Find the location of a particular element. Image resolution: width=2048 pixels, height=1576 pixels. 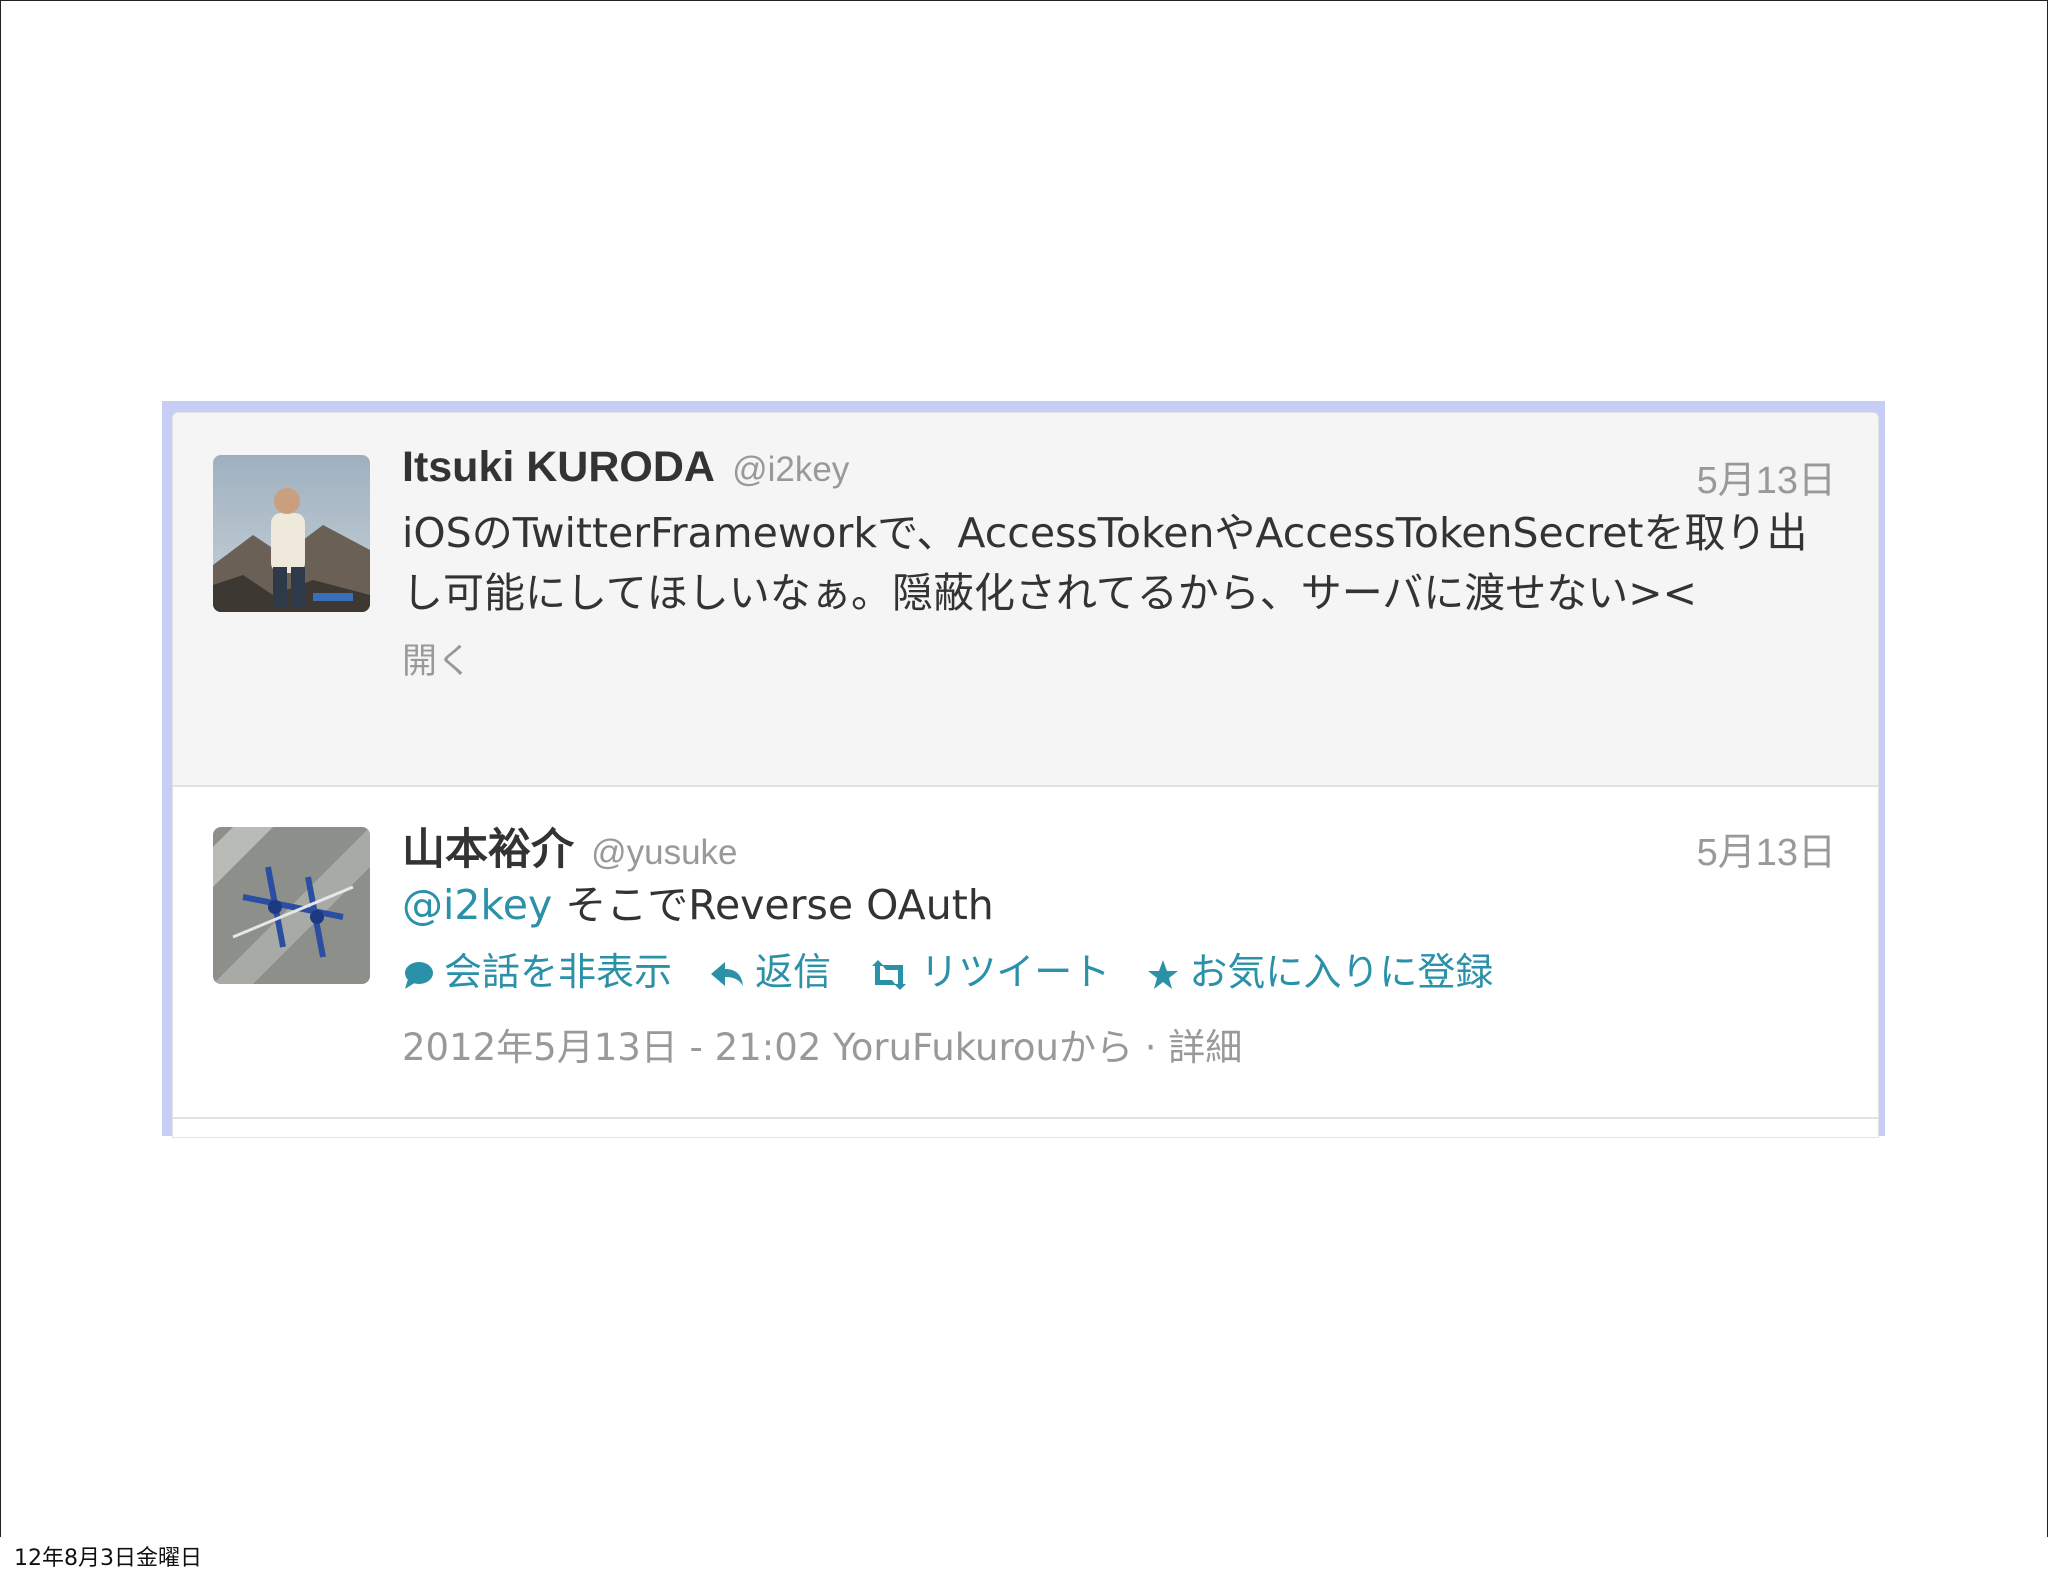

user-handle: @yusuke is located at coordinates (664, 852).